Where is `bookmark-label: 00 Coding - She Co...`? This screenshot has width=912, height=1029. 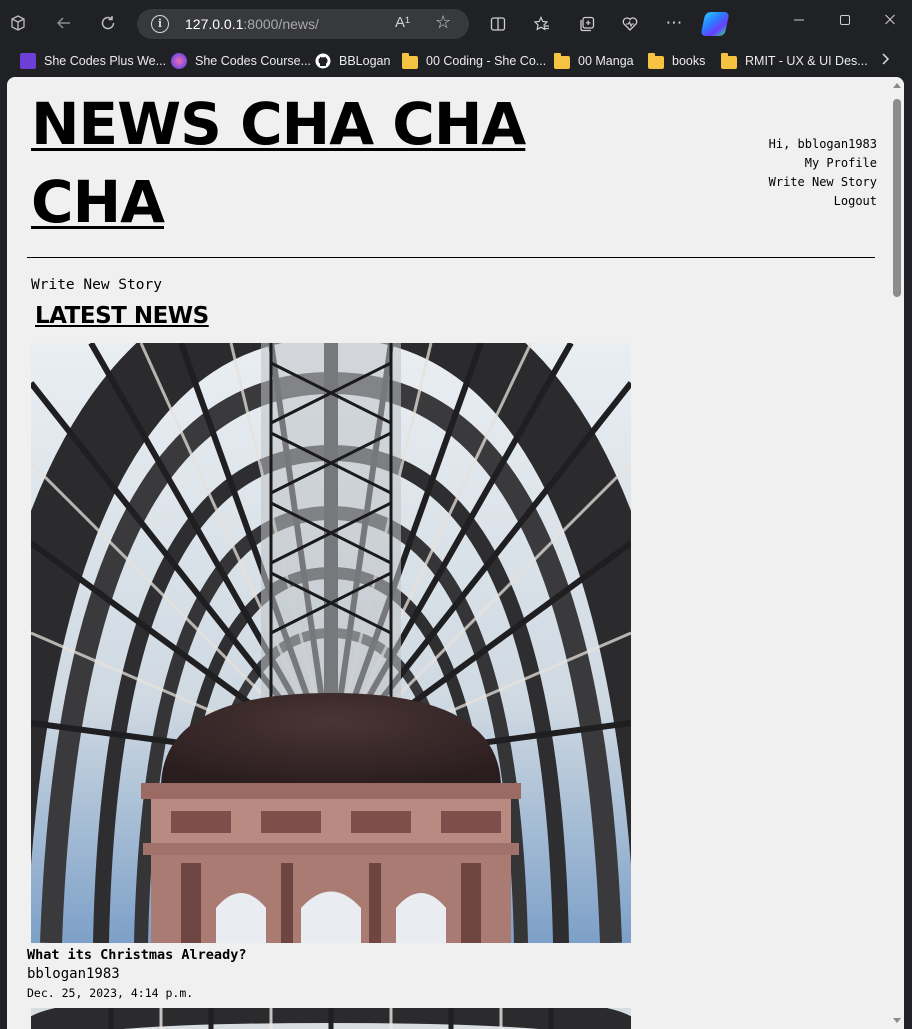 bookmark-label: 00 Coding - She Co... is located at coordinates (486, 61).